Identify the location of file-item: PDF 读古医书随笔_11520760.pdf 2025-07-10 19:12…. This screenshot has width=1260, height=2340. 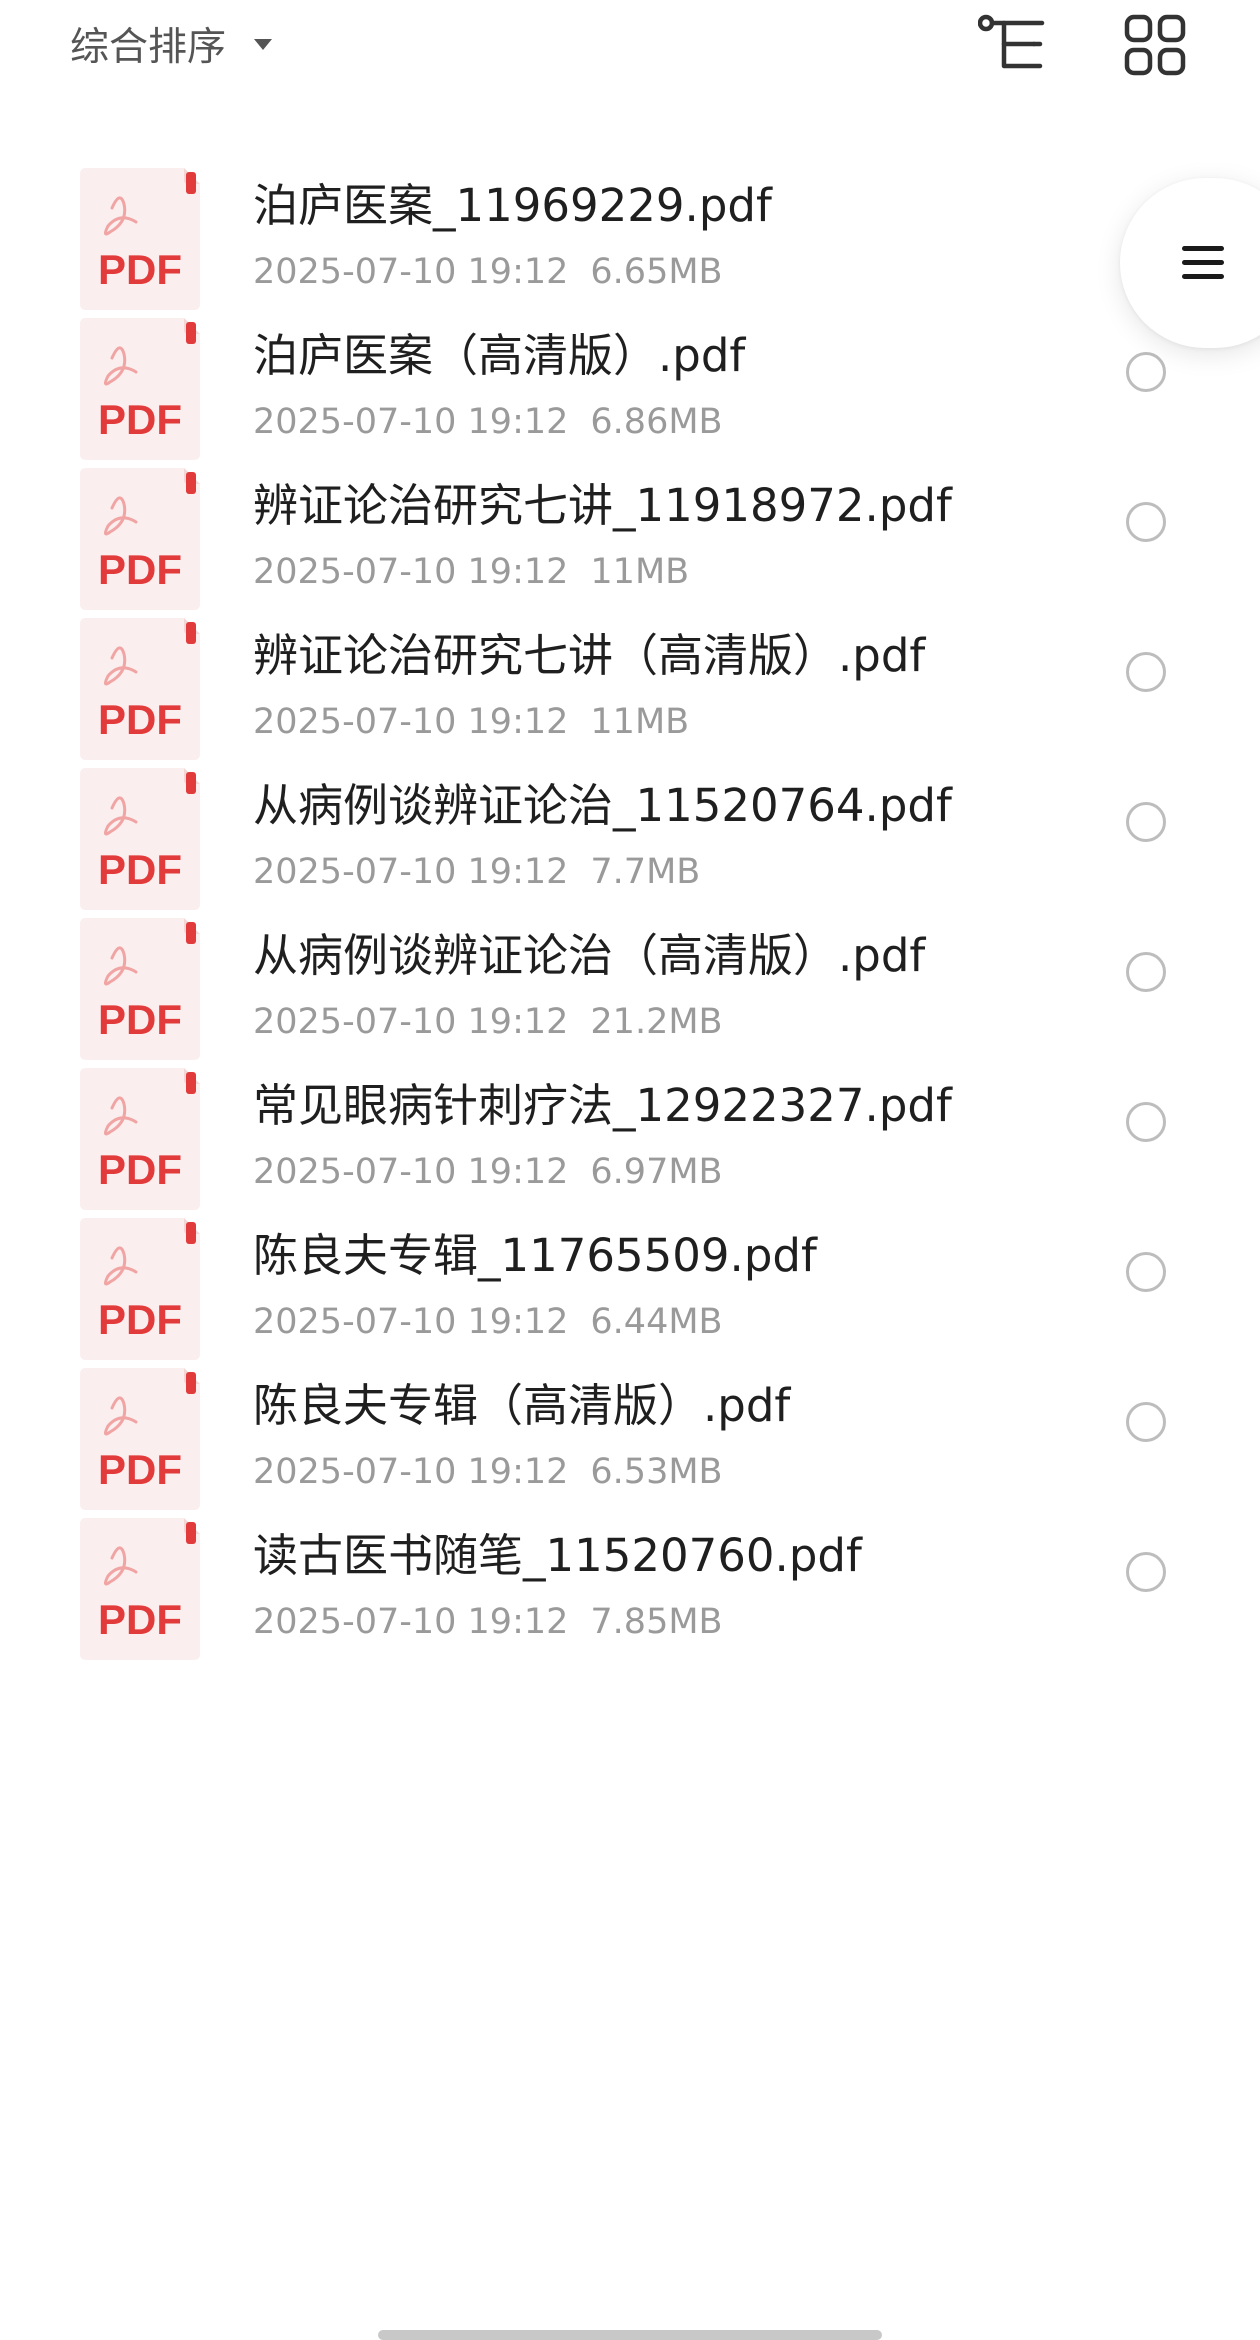
(630, 1574).